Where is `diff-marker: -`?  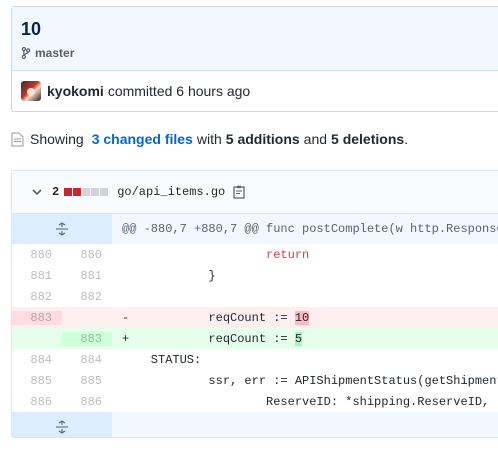 diff-marker: - is located at coordinates (126, 317).